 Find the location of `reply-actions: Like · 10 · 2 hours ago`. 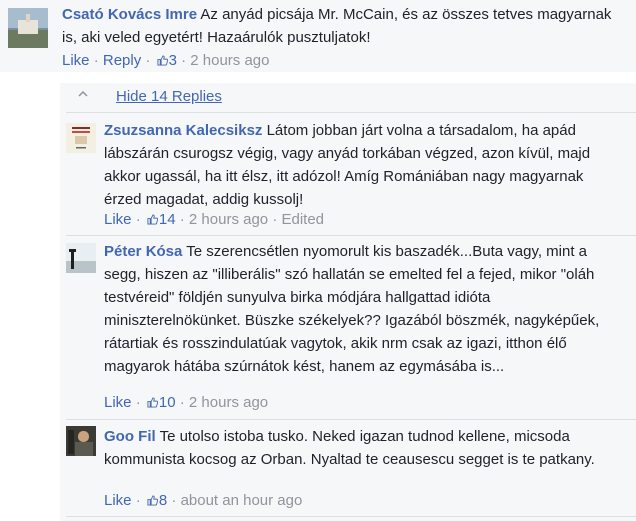

reply-actions: Like · 10 · 2 hours ago is located at coordinates (186, 402).